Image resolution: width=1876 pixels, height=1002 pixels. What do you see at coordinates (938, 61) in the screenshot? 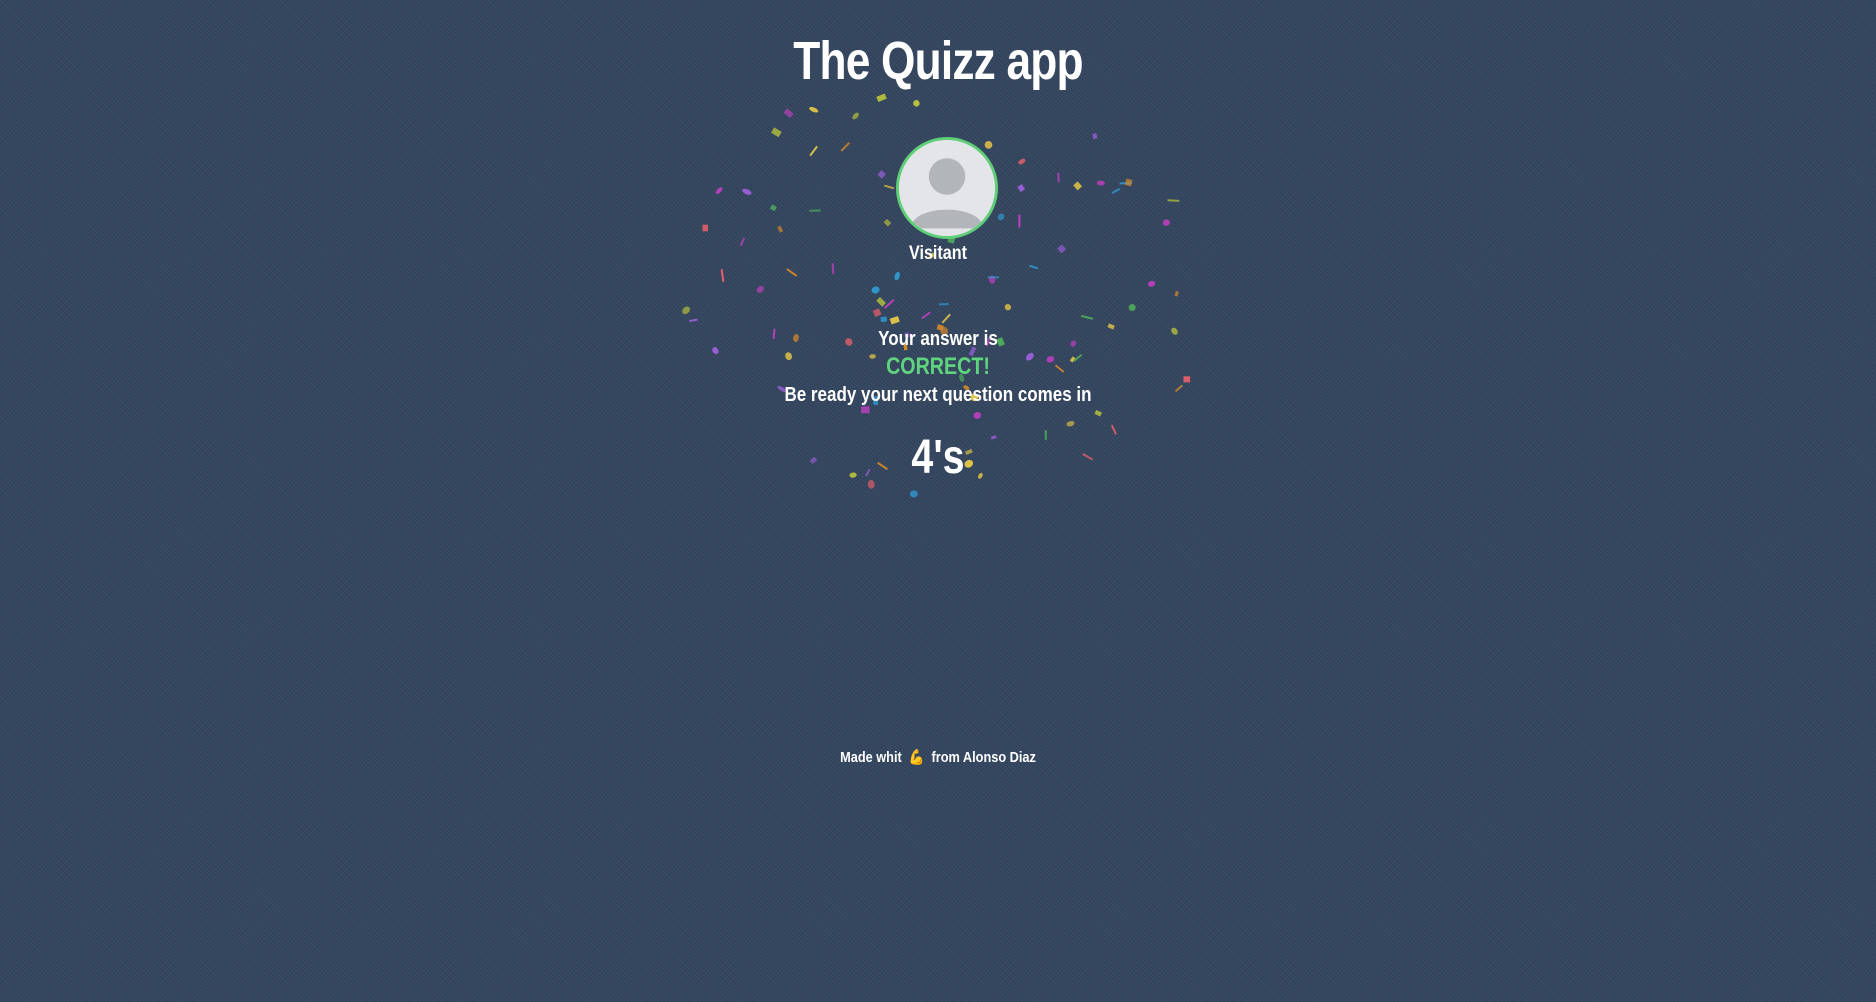
I see `app-title: The Quizz app` at bounding box center [938, 61].